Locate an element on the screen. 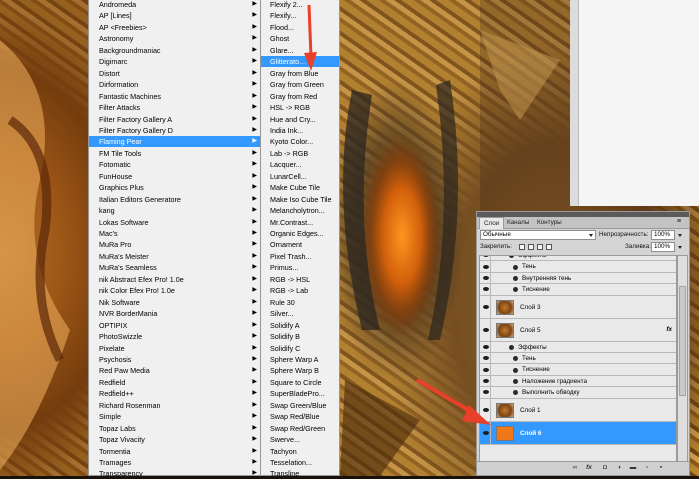 This screenshot has height=479, width=699. filter-menu-item: Lokas Software ▶ is located at coordinates (176, 222).